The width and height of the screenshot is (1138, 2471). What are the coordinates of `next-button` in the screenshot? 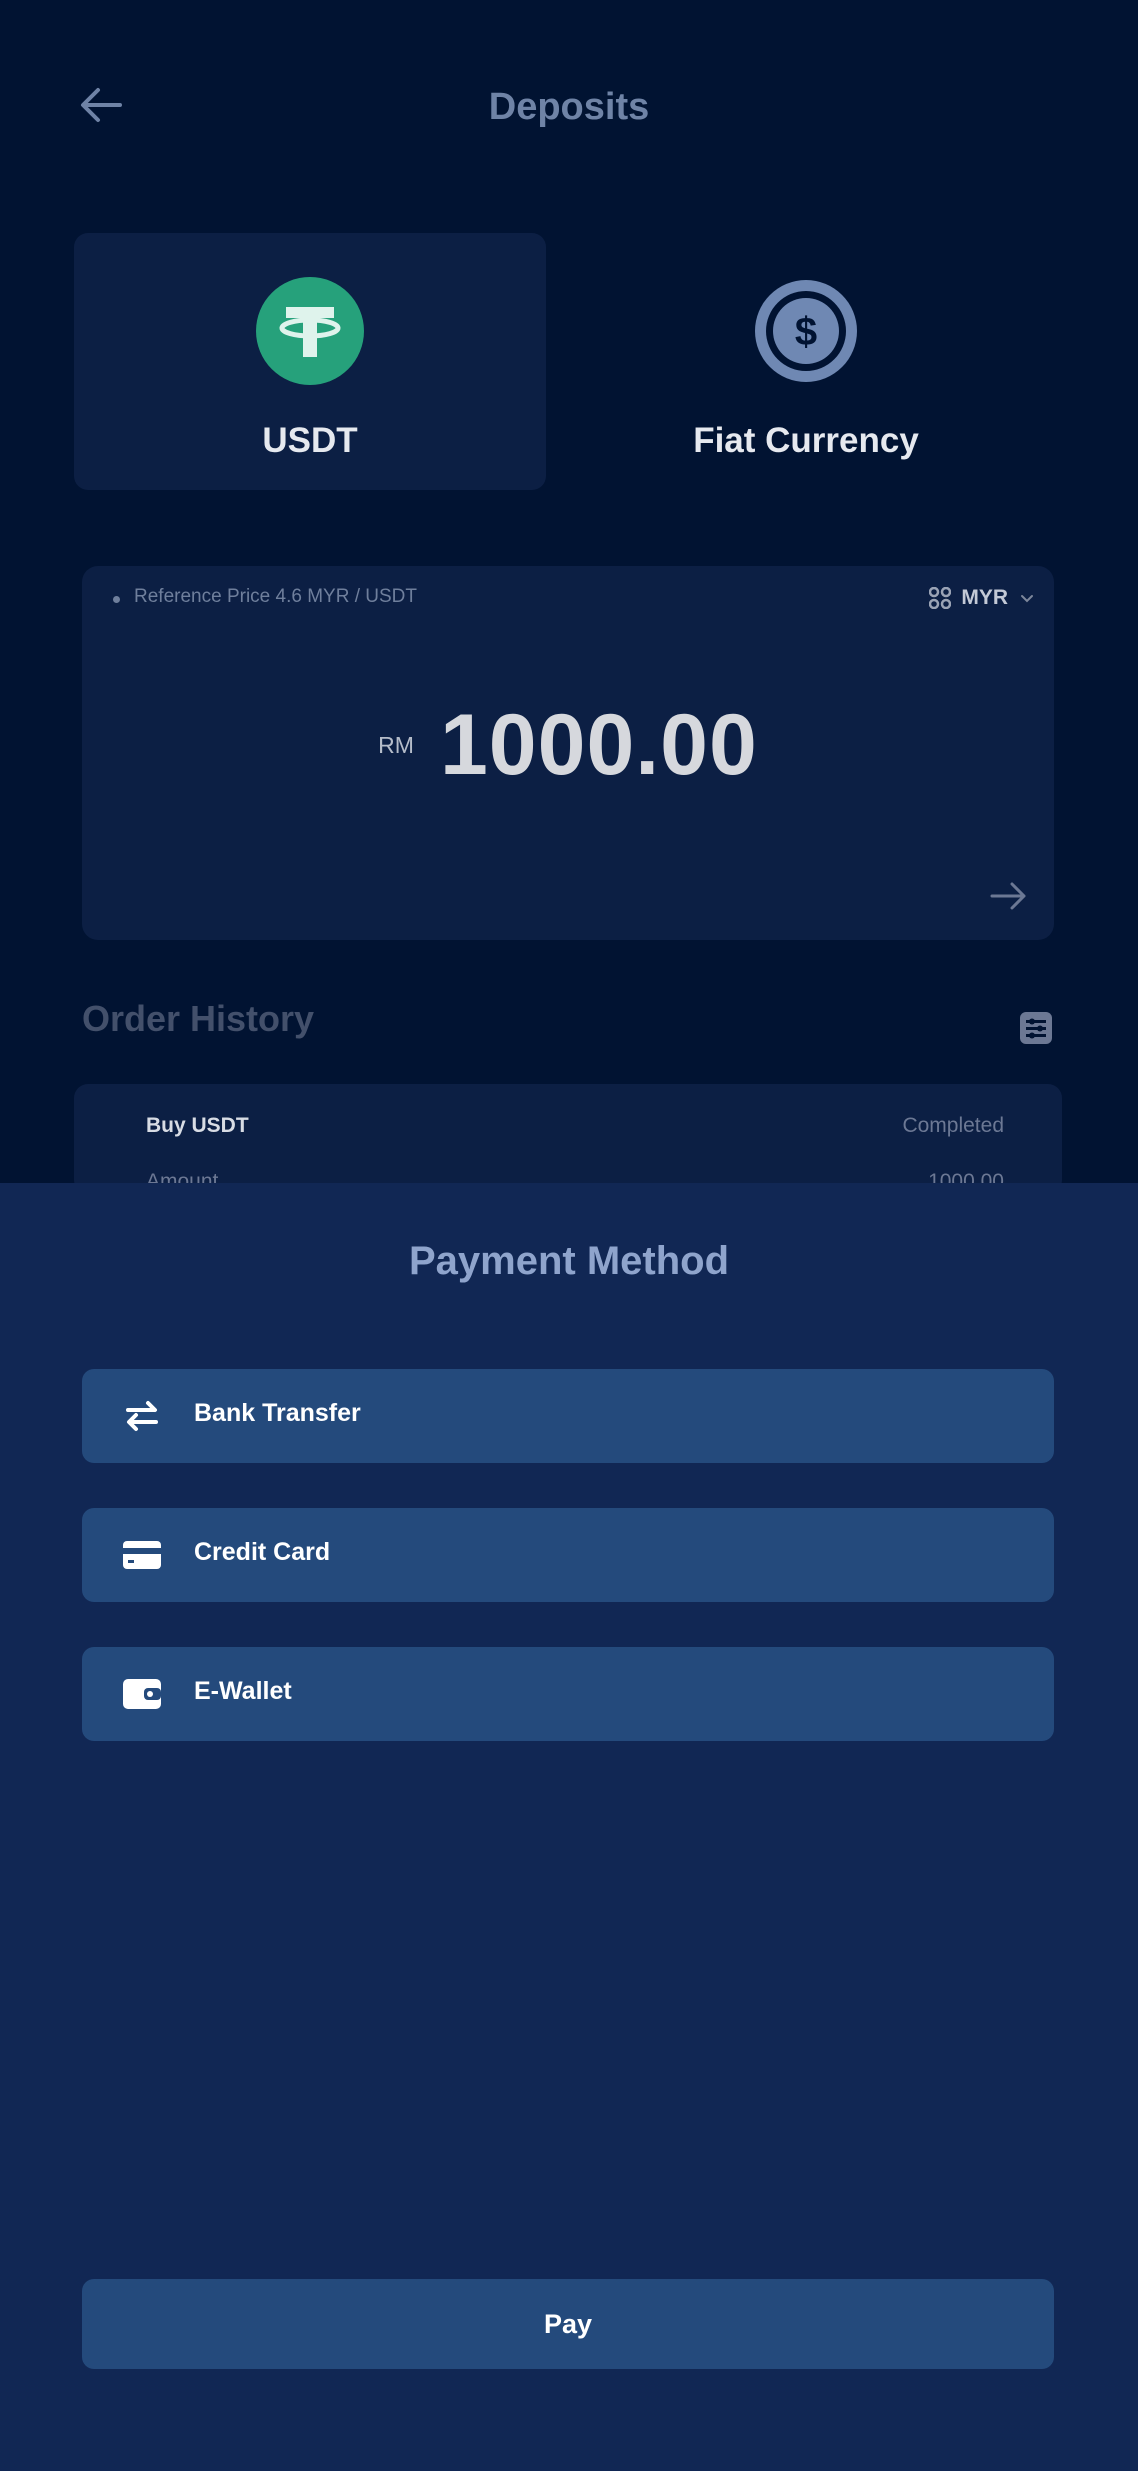 It's located at (1008, 896).